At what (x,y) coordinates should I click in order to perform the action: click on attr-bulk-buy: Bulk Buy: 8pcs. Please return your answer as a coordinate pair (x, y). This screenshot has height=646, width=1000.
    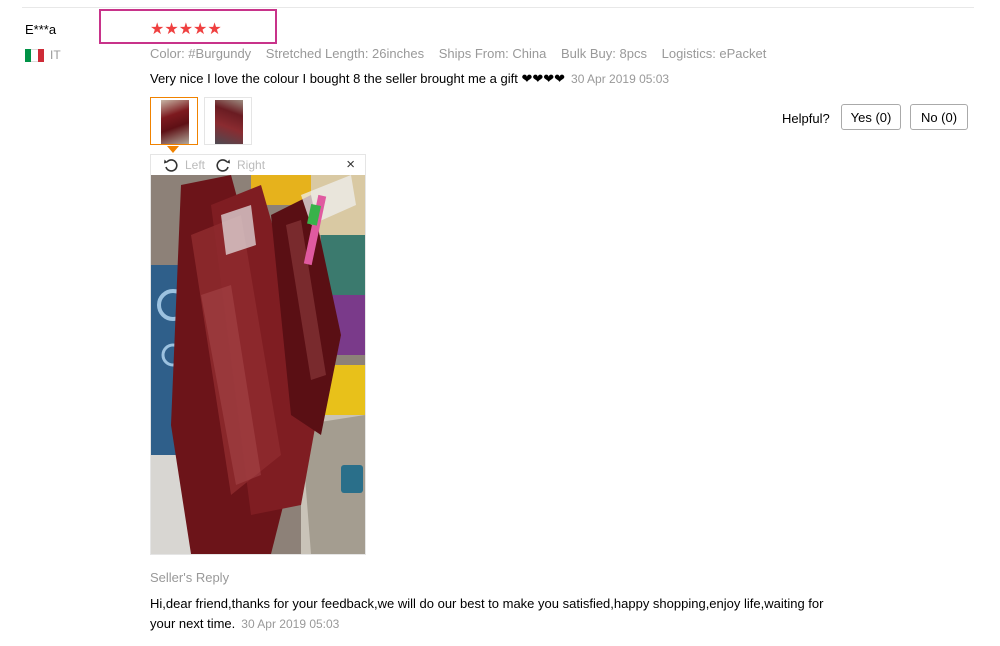
    Looking at the image, I should click on (603, 53).